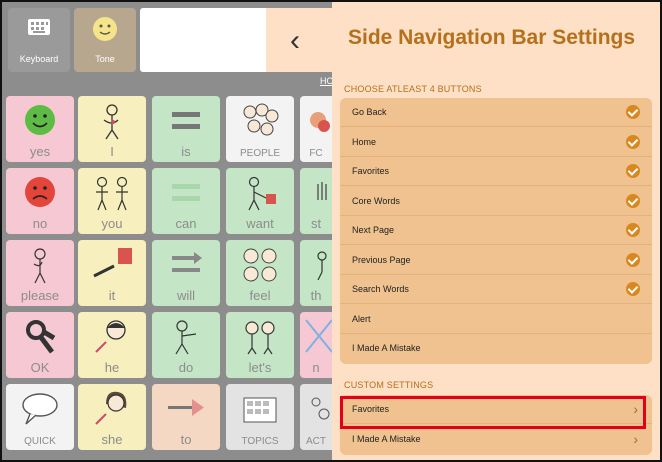  What do you see at coordinates (112, 273) in the screenshot?
I see `word-cell-it: it` at bounding box center [112, 273].